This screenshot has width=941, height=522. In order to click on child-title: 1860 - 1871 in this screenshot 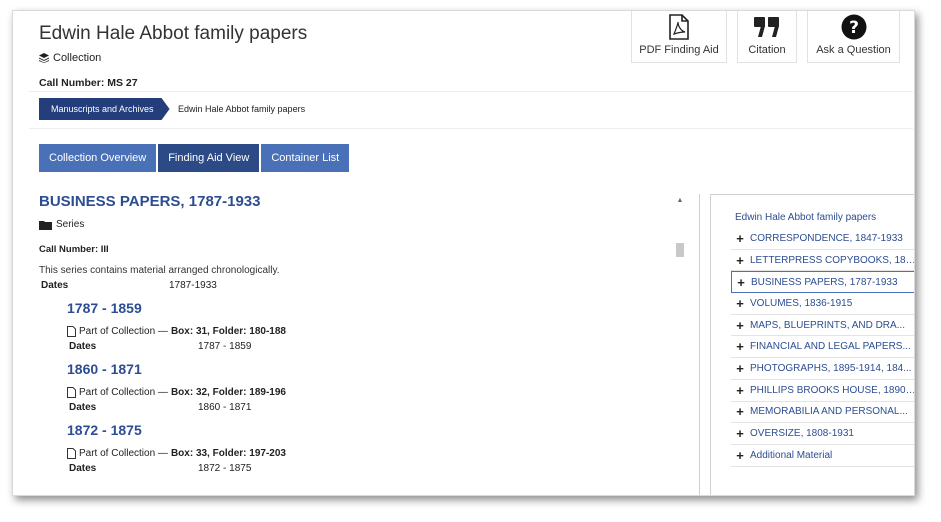, I will do `click(368, 369)`.